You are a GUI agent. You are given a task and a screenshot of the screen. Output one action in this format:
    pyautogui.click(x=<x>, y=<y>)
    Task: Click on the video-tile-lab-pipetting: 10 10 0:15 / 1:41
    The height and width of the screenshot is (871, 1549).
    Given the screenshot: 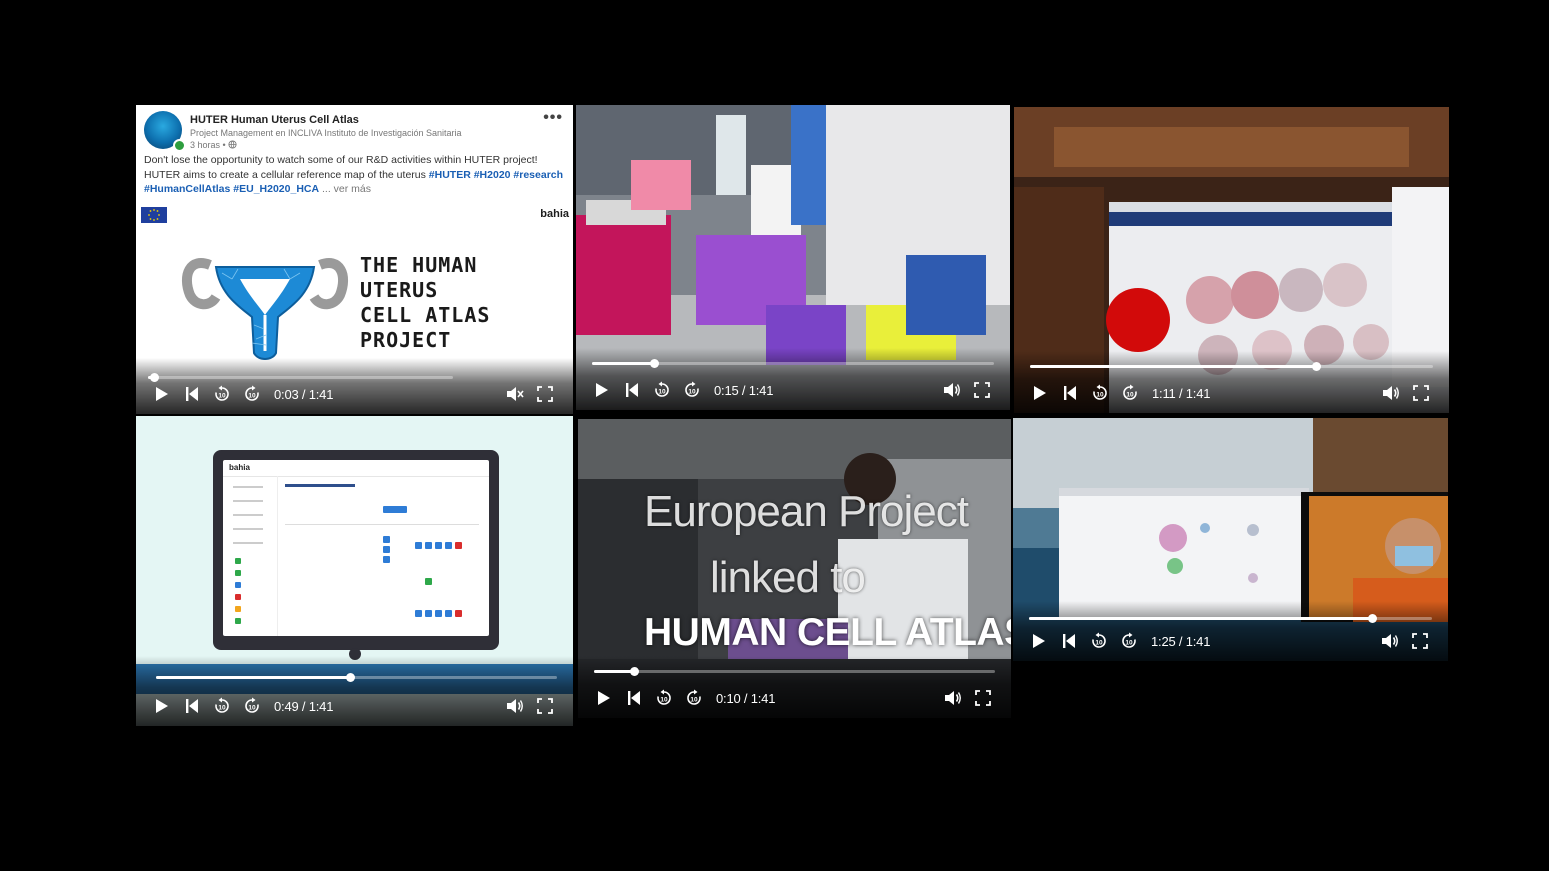 What is the action you would take?
    pyautogui.click(x=793, y=257)
    